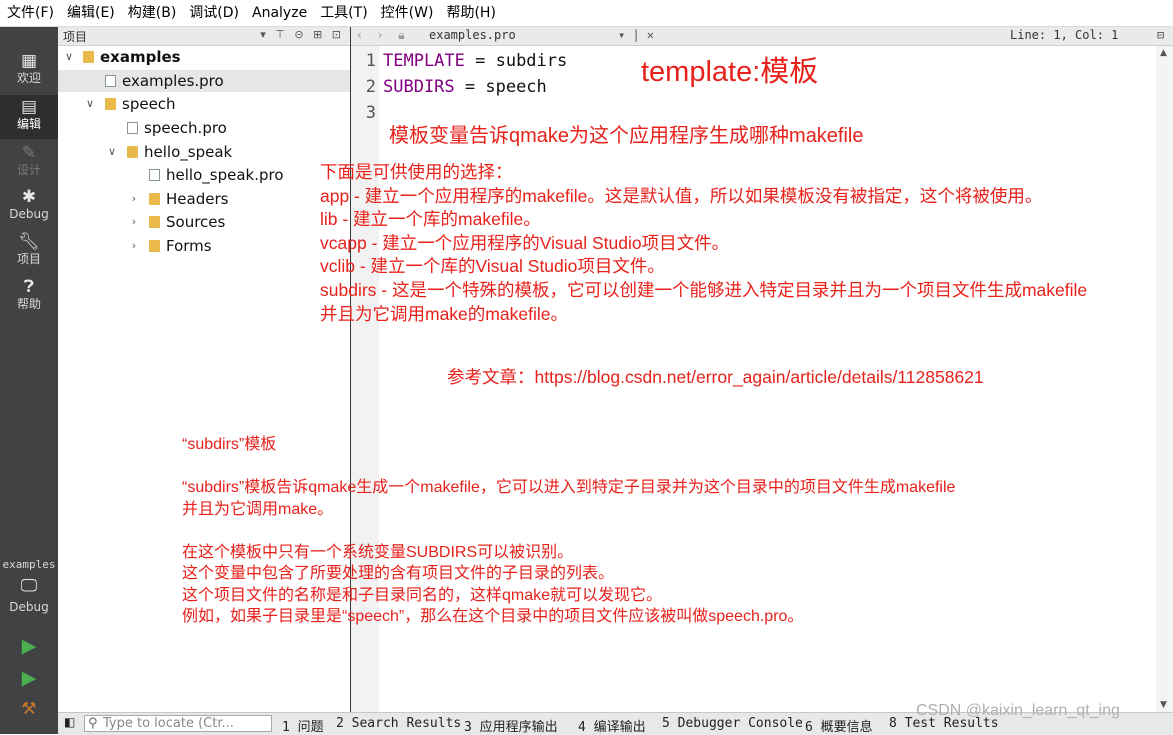  Describe the element at coordinates (188, 152) in the screenshot. I see `tree-item-label: hello_speak` at that location.